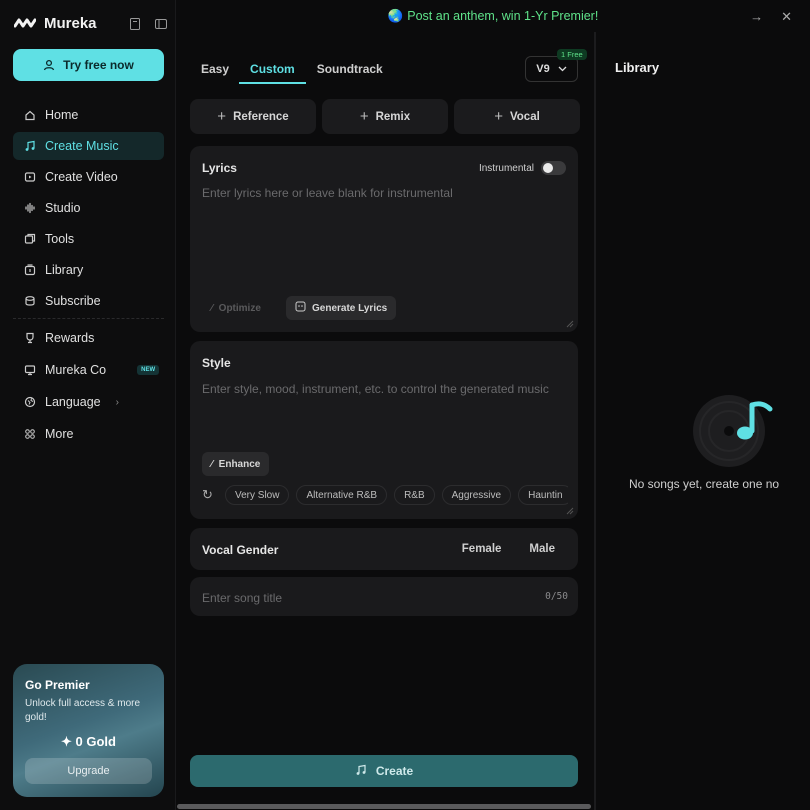 This screenshot has width=810, height=810. What do you see at coordinates (88, 318) in the screenshot?
I see `nav-divider` at bounding box center [88, 318].